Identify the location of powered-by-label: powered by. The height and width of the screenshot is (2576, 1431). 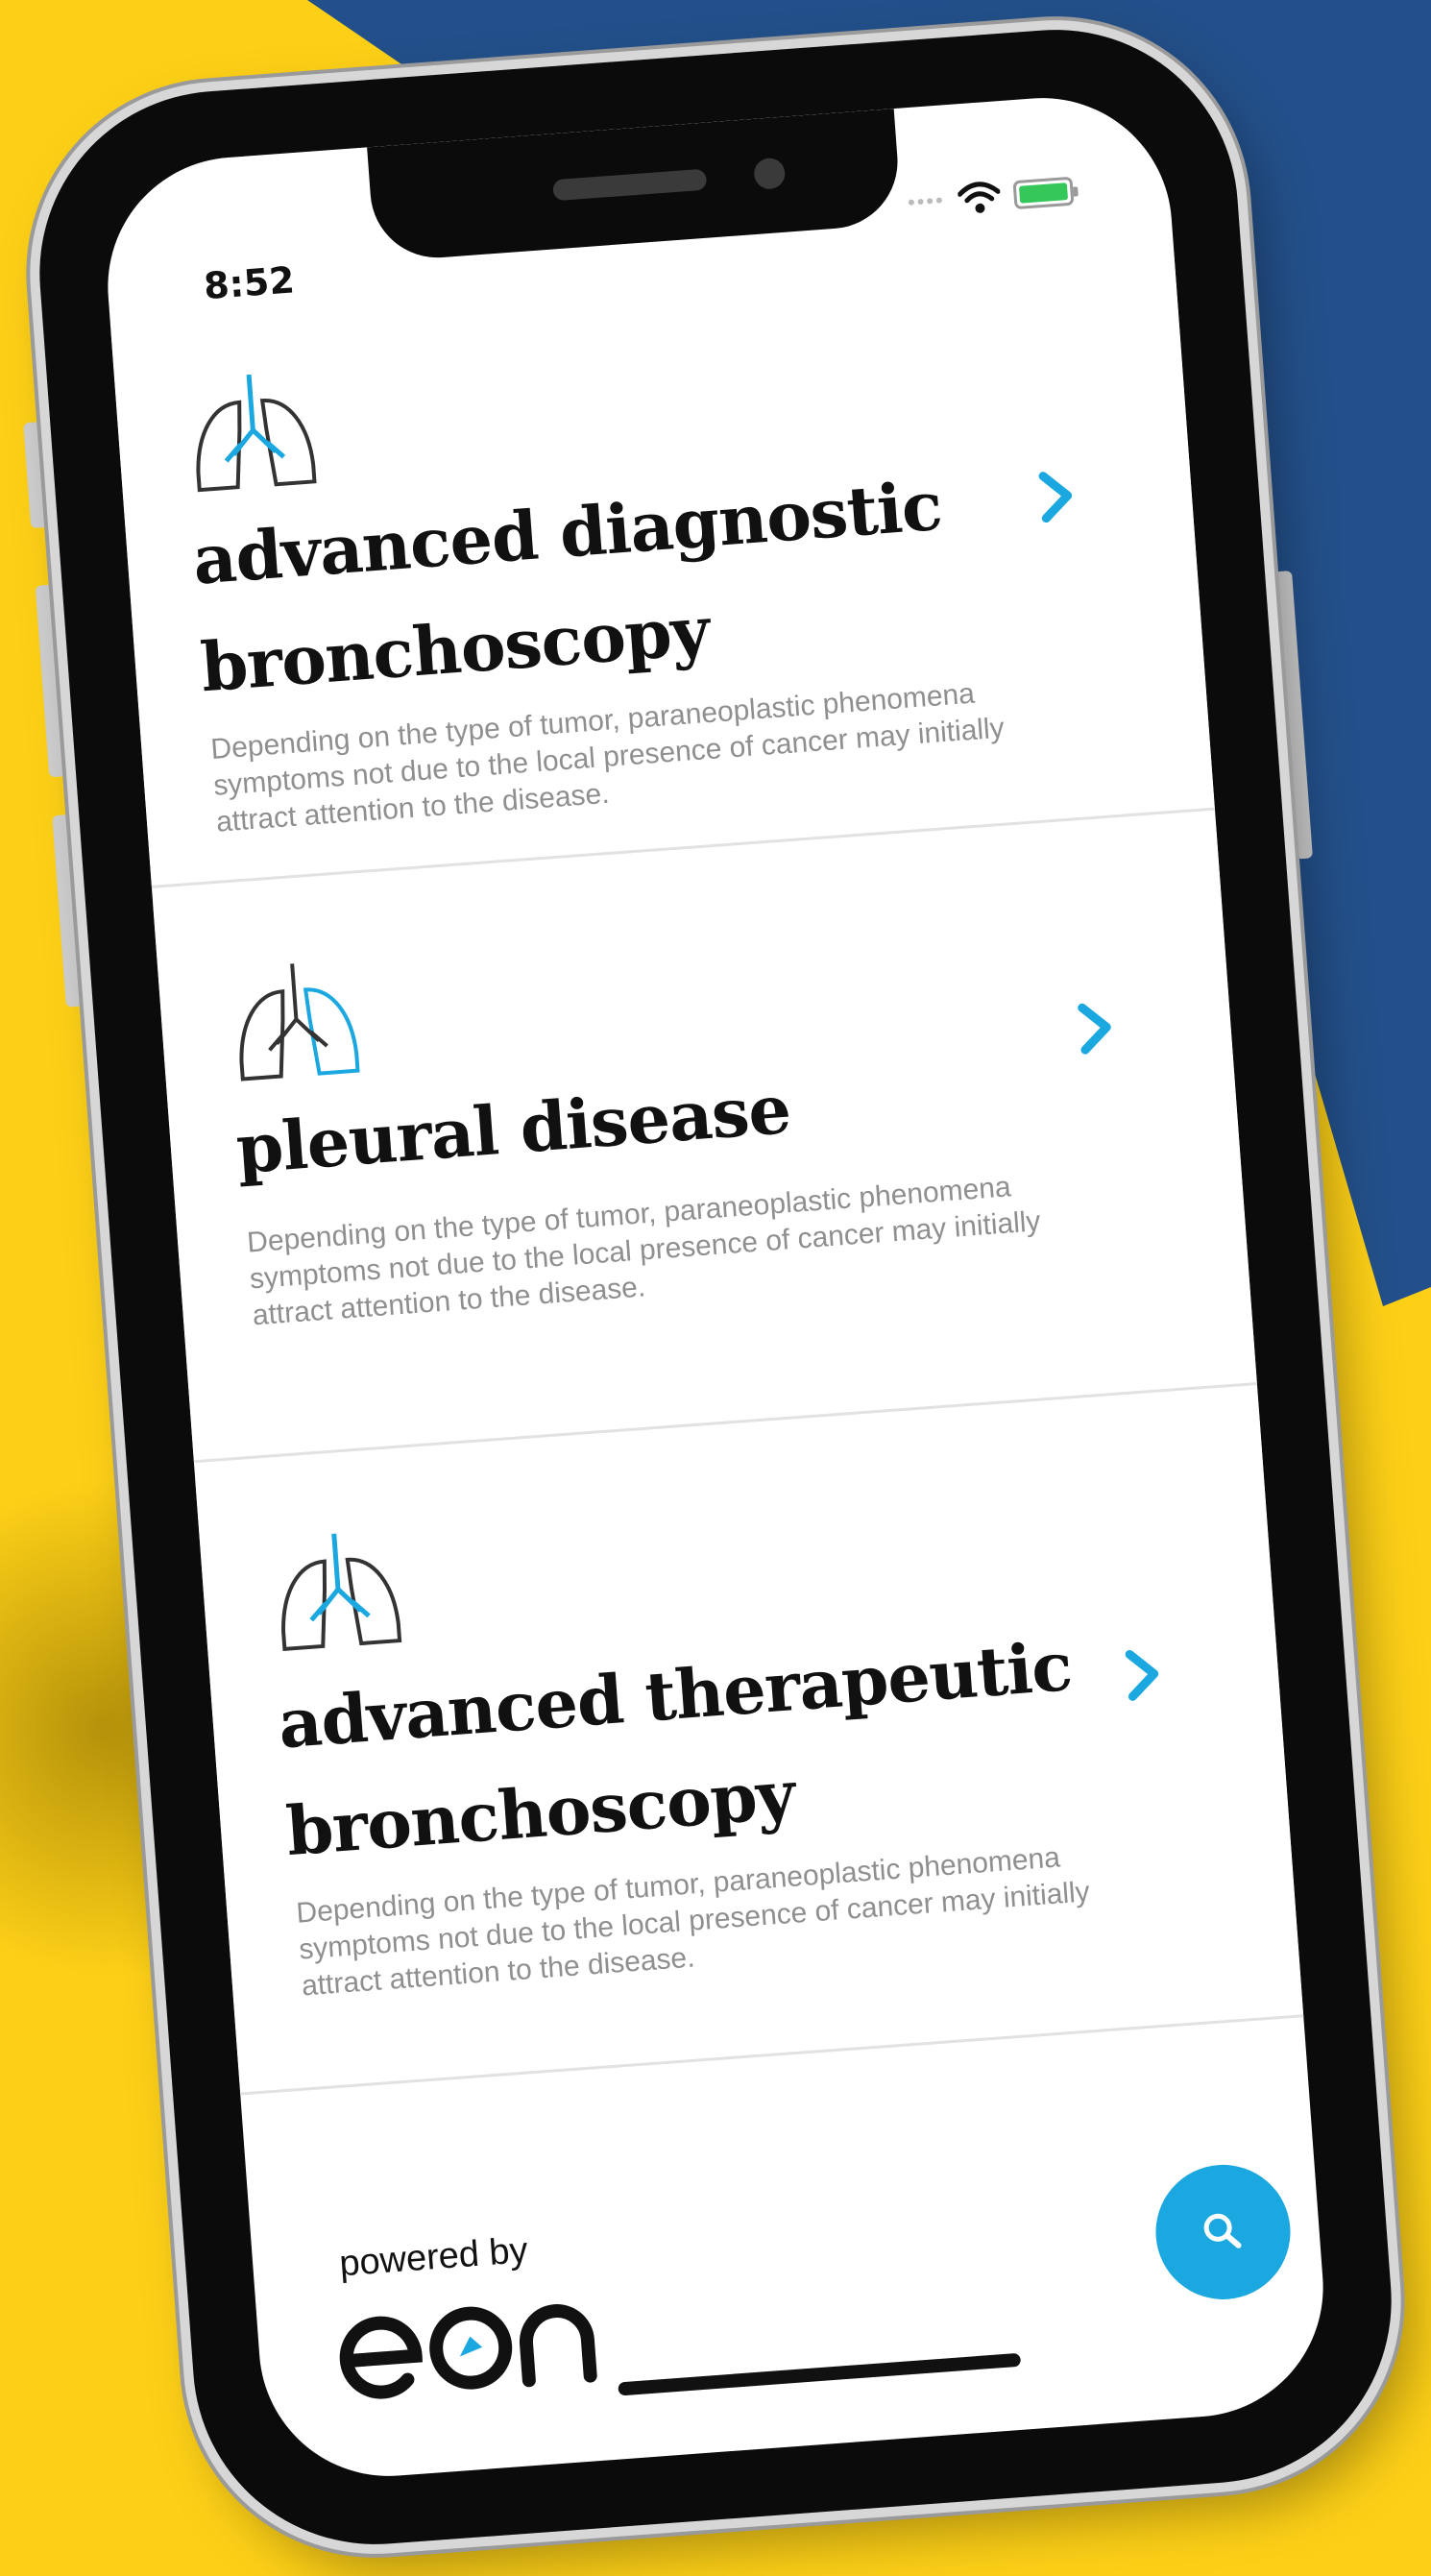
(433, 2257).